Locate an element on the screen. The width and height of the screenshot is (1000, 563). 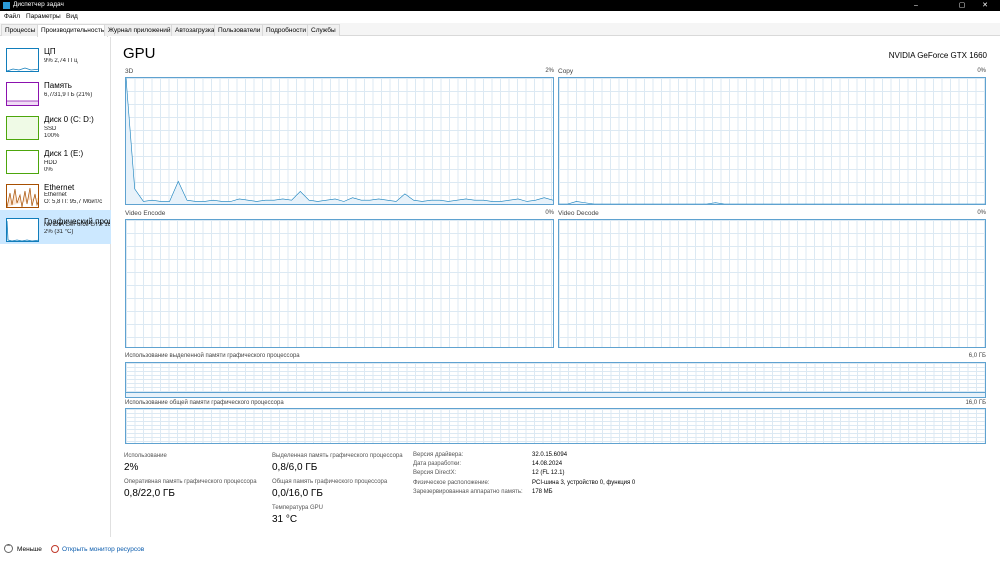
engine-copy-max: 0% is located at coordinates (981, 71).